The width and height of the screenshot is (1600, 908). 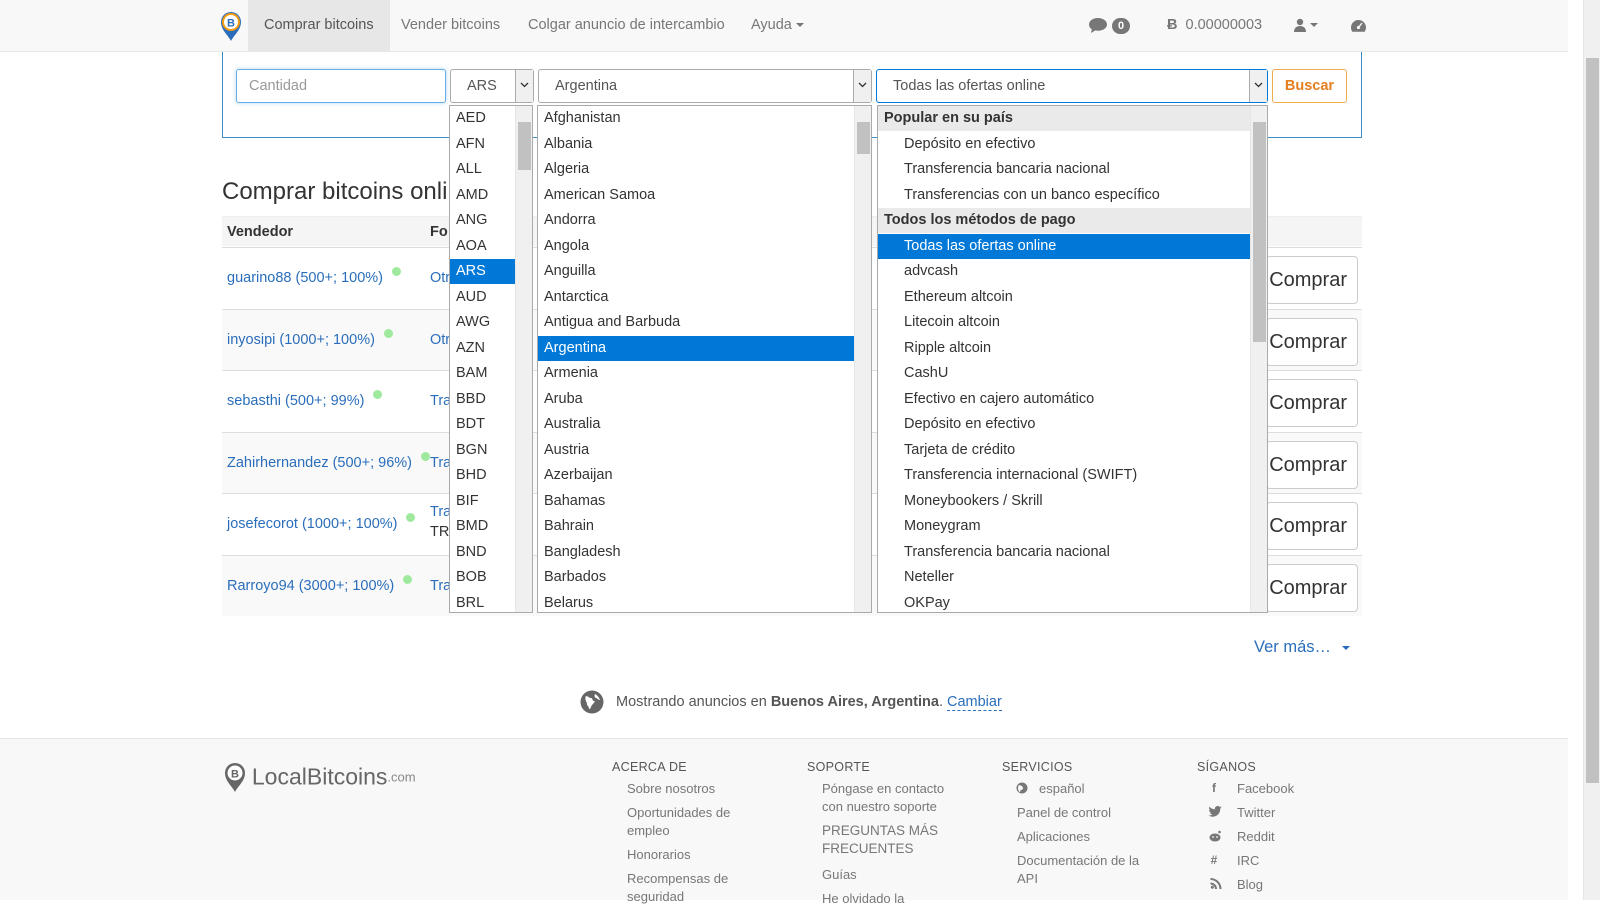 What do you see at coordinates (1064, 475) in the screenshot?
I see `offer-type-option: Transferencia internacional (SWIFT)` at bounding box center [1064, 475].